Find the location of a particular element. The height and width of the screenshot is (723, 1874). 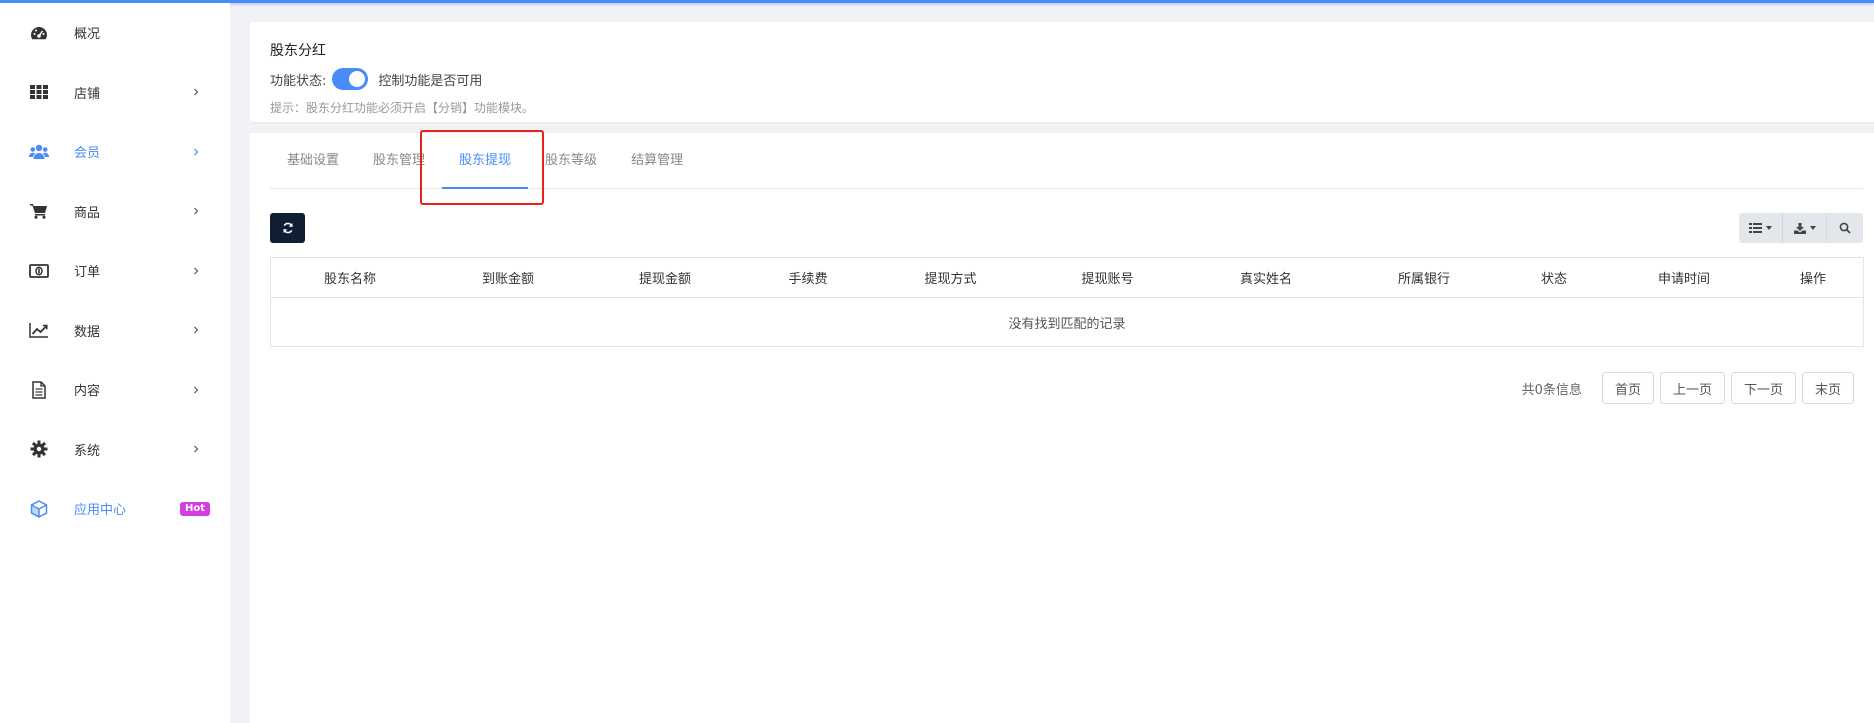

cube-icon is located at coordinates (39, 508).